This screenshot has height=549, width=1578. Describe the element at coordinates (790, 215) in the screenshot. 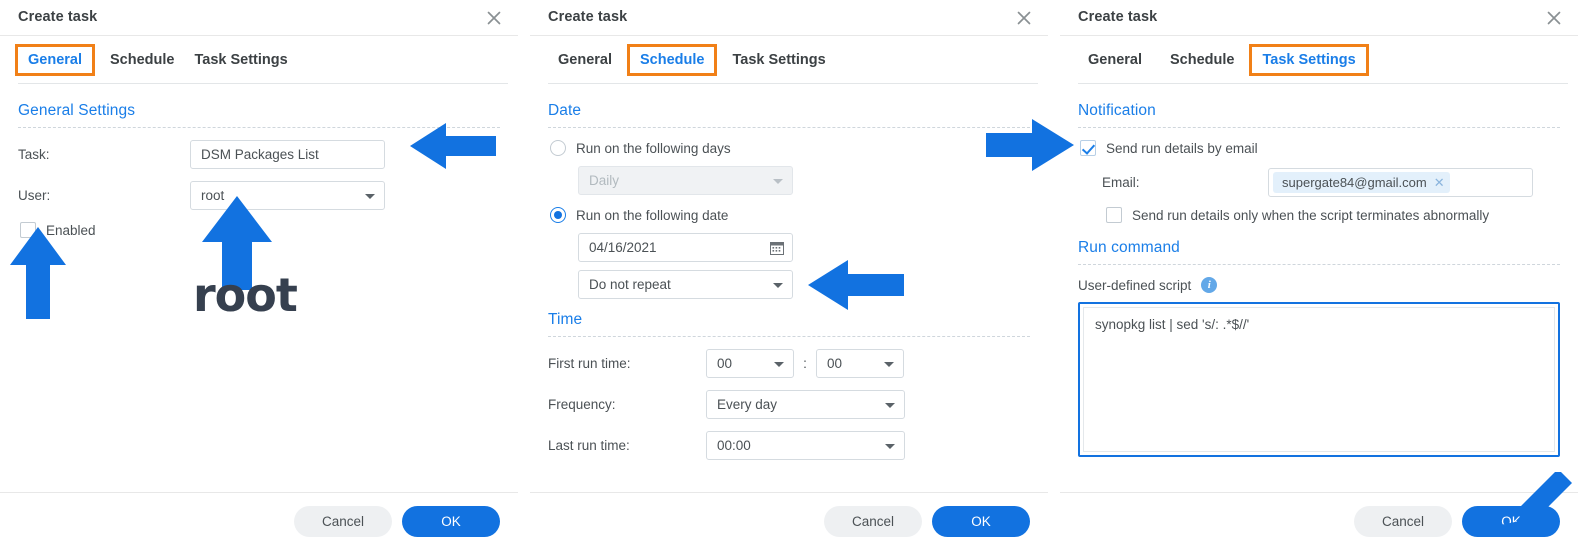

I see `run-date-radio-row: Run on the following date` at that location.